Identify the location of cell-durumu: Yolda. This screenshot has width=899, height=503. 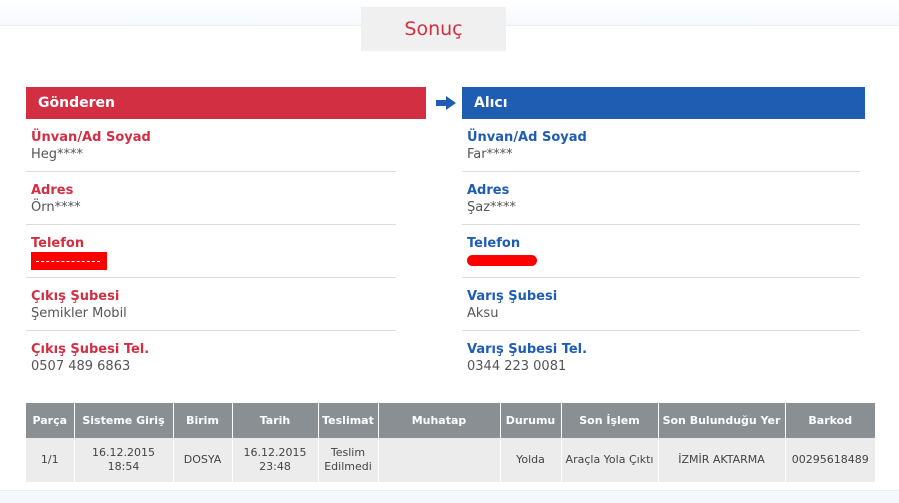
(531, 460).